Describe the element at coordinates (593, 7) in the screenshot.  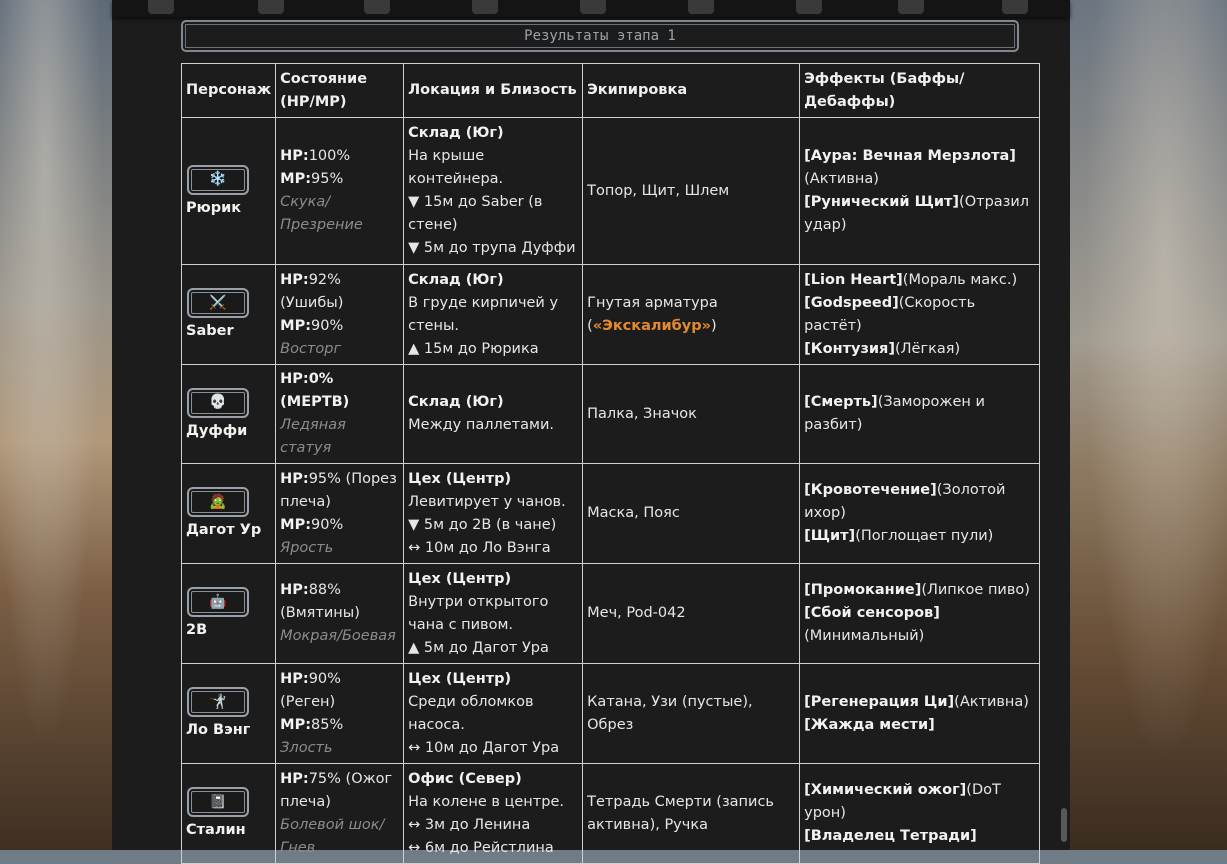
I see `users-gear-icon` at that location.